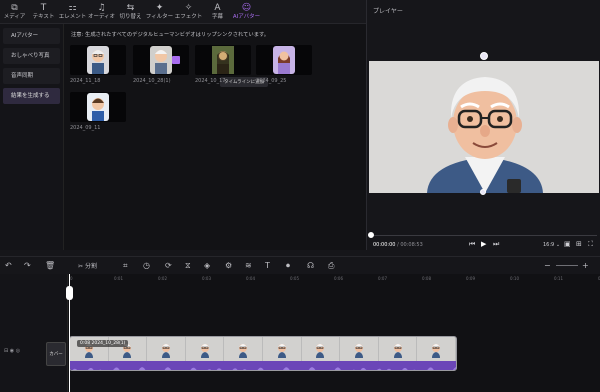  I want to click on split-button: ✂ 分割, so click(87, 266).